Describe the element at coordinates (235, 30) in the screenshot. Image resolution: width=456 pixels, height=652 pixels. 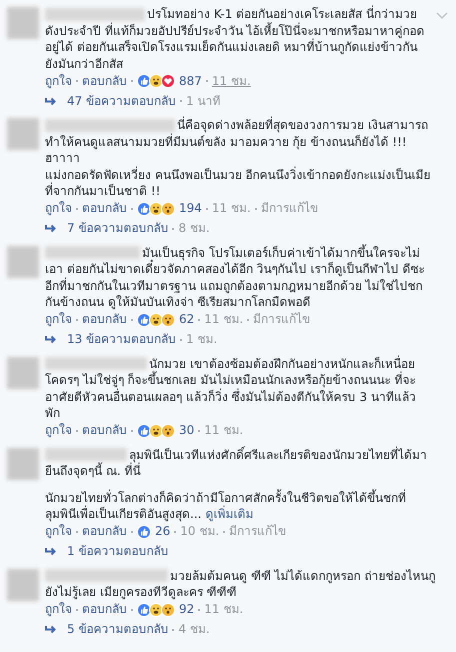
I see `comment-text: ดังประจำปี ที่แท้ก็มวยอัปปรีย์ประจำวัน ไอ้เหี้ยโป๊นี่จะมาชกหรือมาหาคู่กอด` at that location.